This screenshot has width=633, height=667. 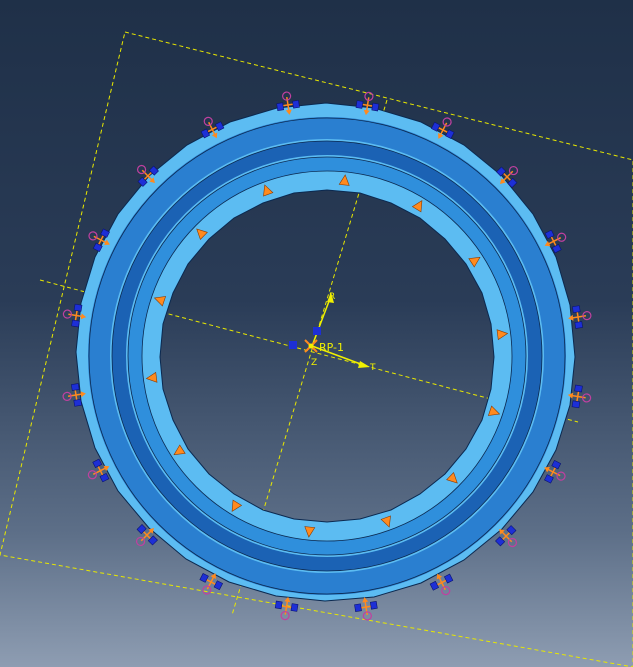 I want to click on csys-z-label: Z, so click(x=314, y=363).